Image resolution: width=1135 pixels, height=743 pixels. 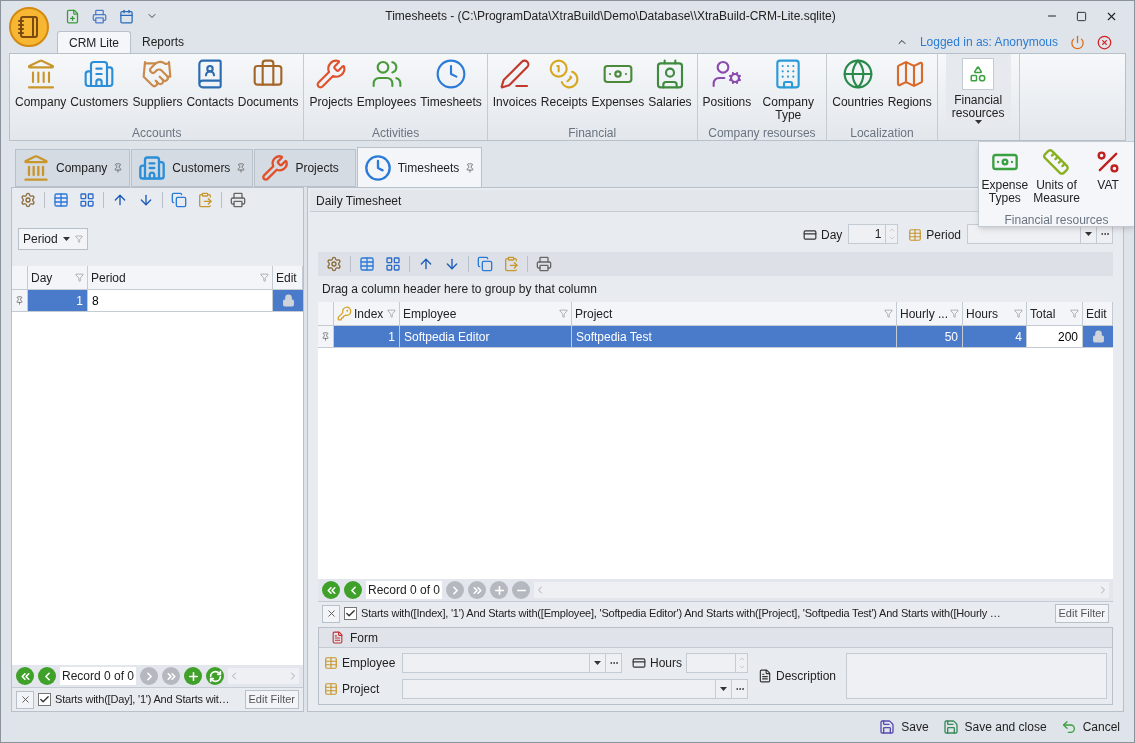 I want to click on ribbon-button: Customers, so click(x=99, y=83).